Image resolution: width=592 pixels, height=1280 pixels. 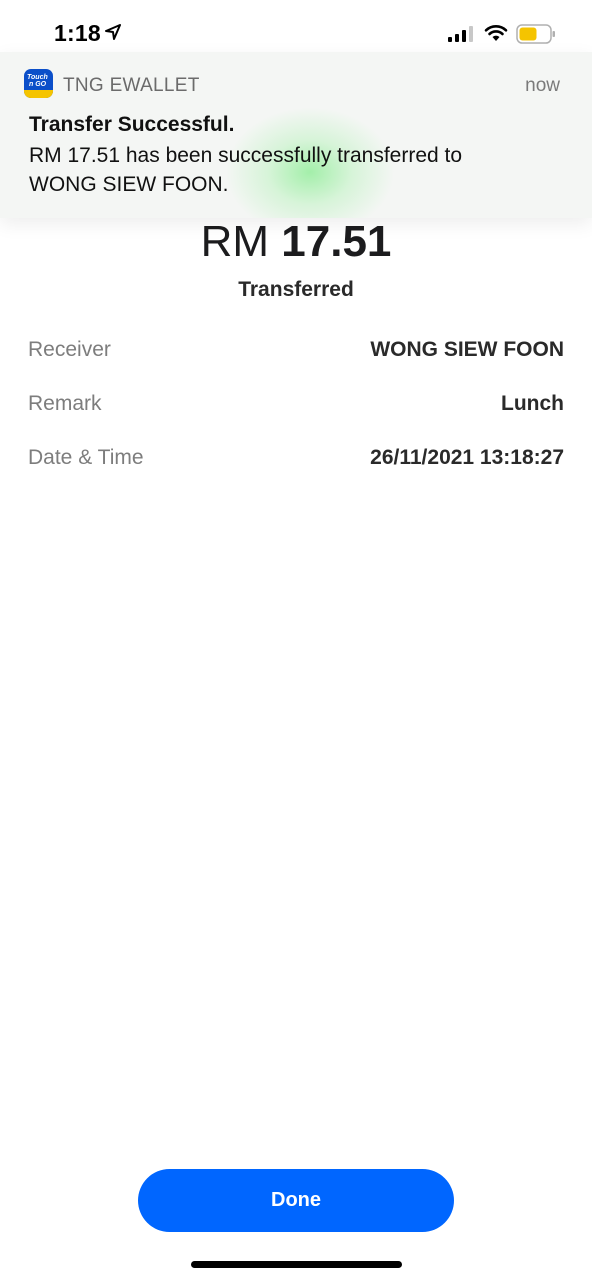 I want to click on app-icon-band, so click(x=38, y=94).